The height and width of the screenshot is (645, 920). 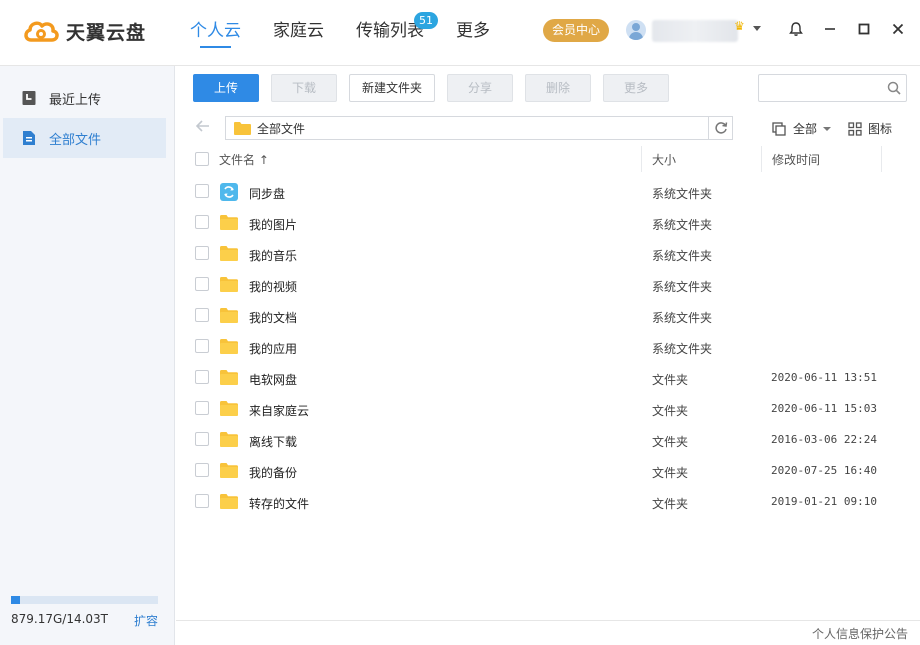 What do you see at coordinates (739, 26) in the screenshot?
I see `crown-icon: ♛` at bounding box center [739, 26].